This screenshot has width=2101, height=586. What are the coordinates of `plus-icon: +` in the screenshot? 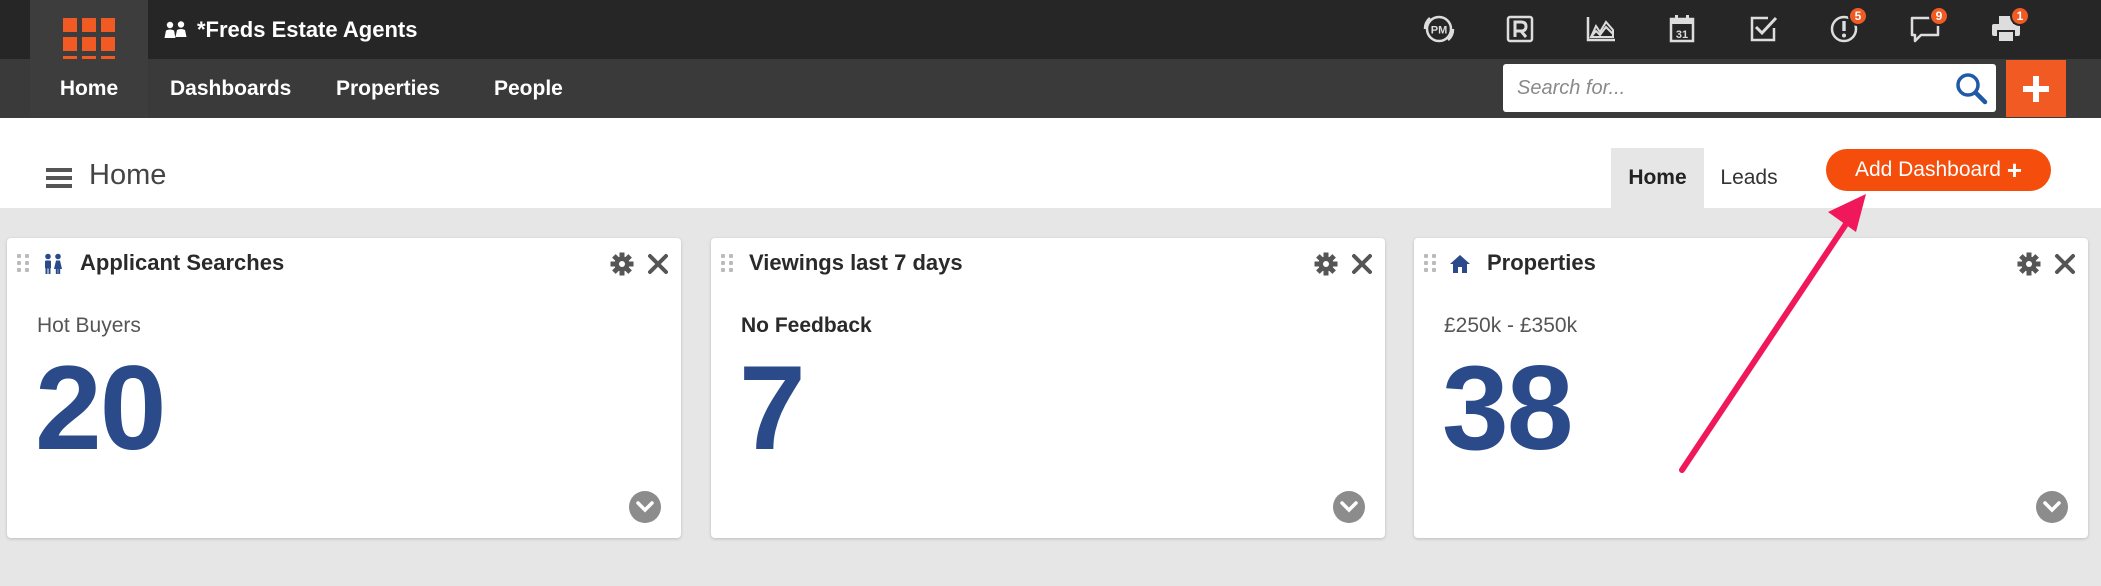 It's located at (2014, 170).